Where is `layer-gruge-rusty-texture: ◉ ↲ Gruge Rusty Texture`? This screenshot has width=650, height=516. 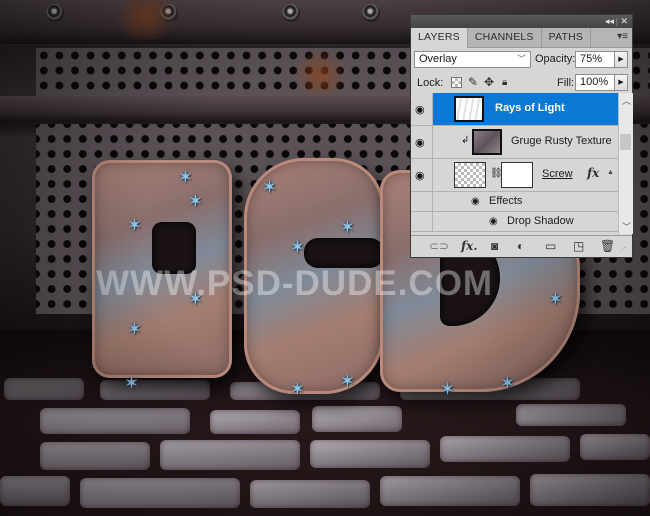
layer-gruge-rusty-texture: ◉ ↲ Gruge Rusty Texture is located at coordinates (514, 142).